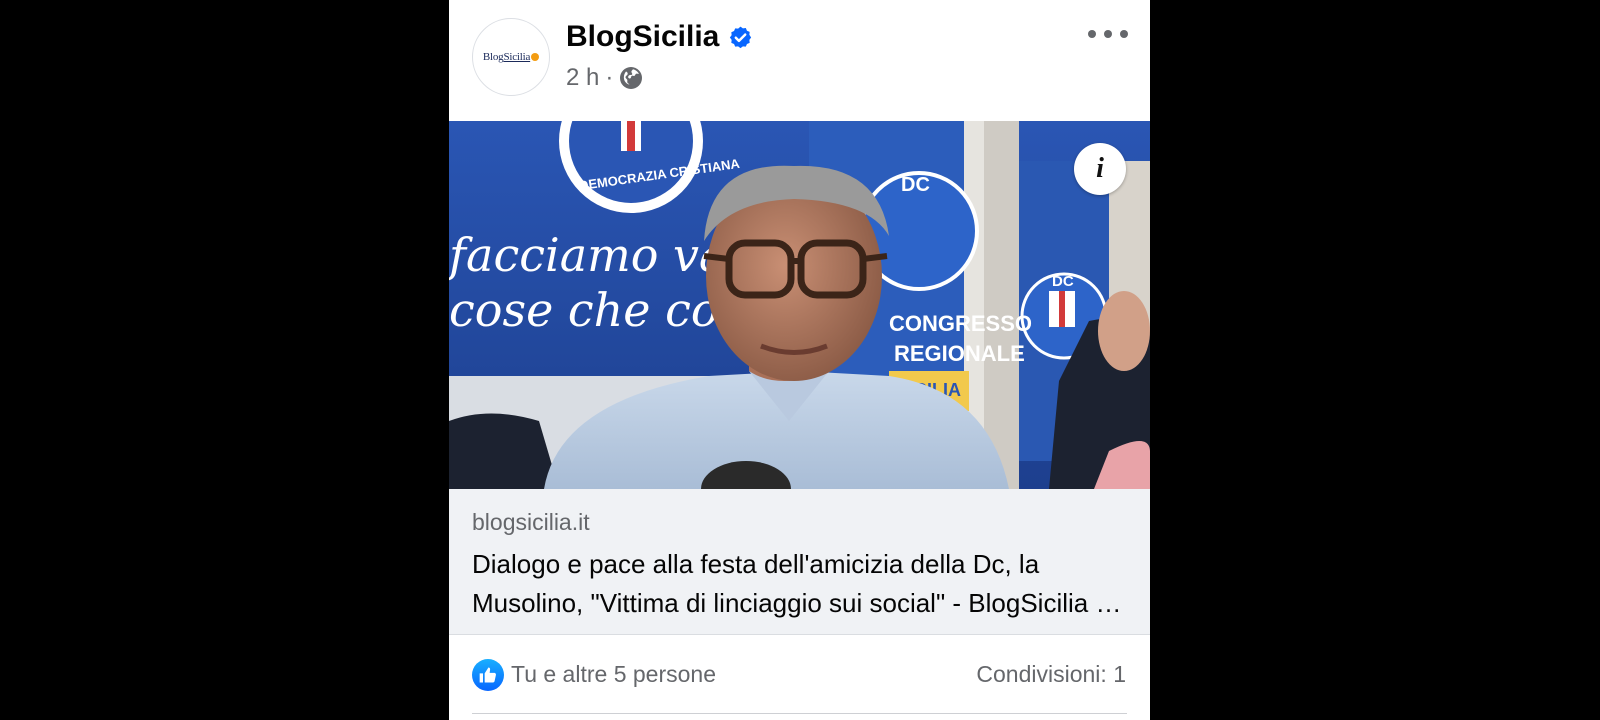 This screenshot has width=1600, height=720. Describe the element at coordinates (960, 323) in the screenshot. I see `congress-line-1: CONGRESSO` at that location.